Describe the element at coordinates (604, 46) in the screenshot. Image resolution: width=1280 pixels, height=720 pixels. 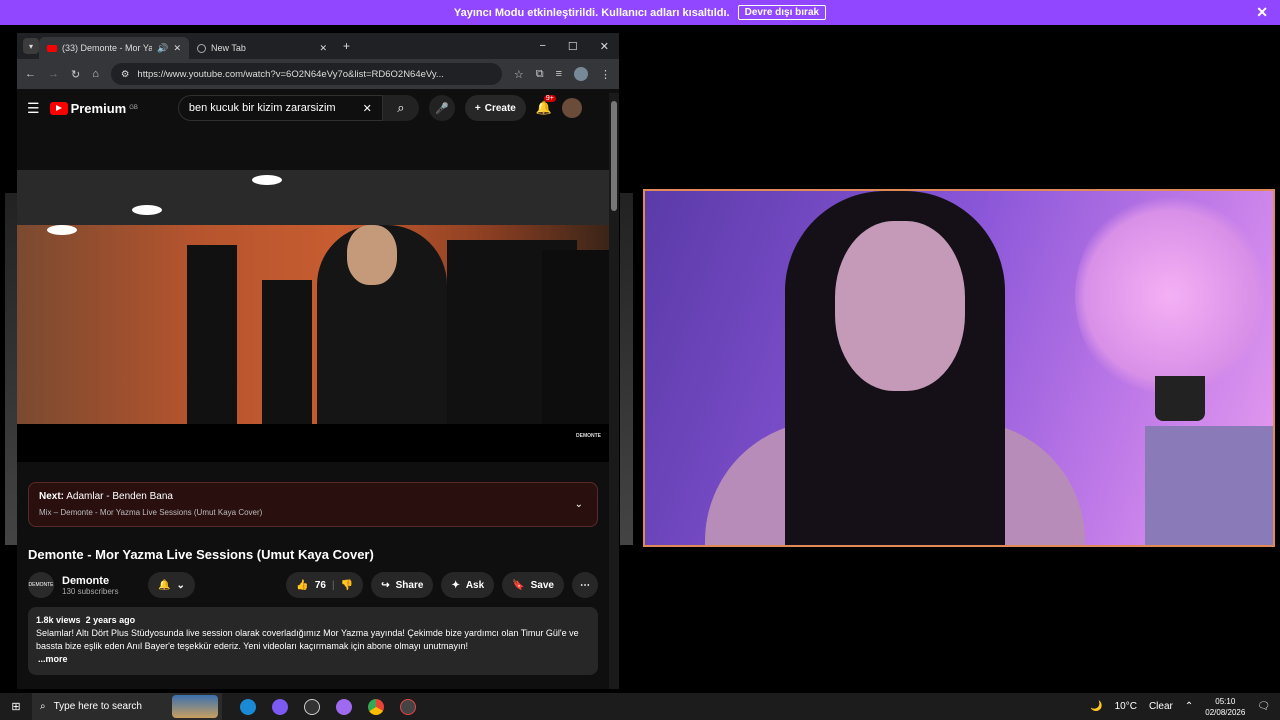
I see `close-window-icon: ✕` at that location.